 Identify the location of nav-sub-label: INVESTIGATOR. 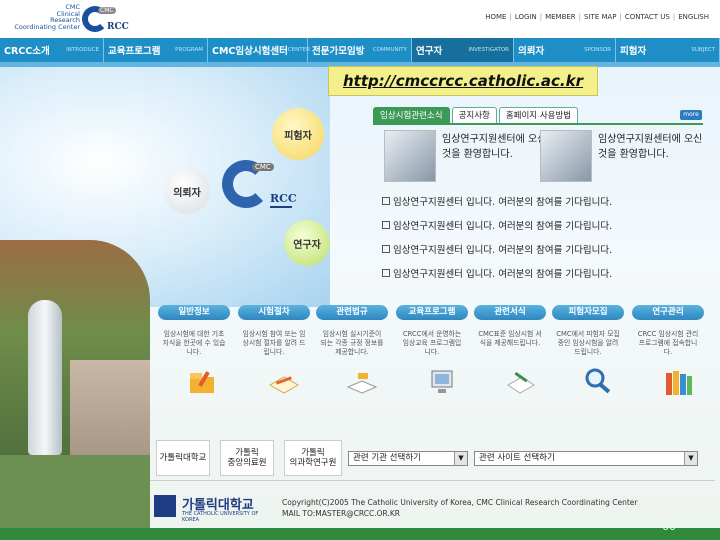
(488, 50).